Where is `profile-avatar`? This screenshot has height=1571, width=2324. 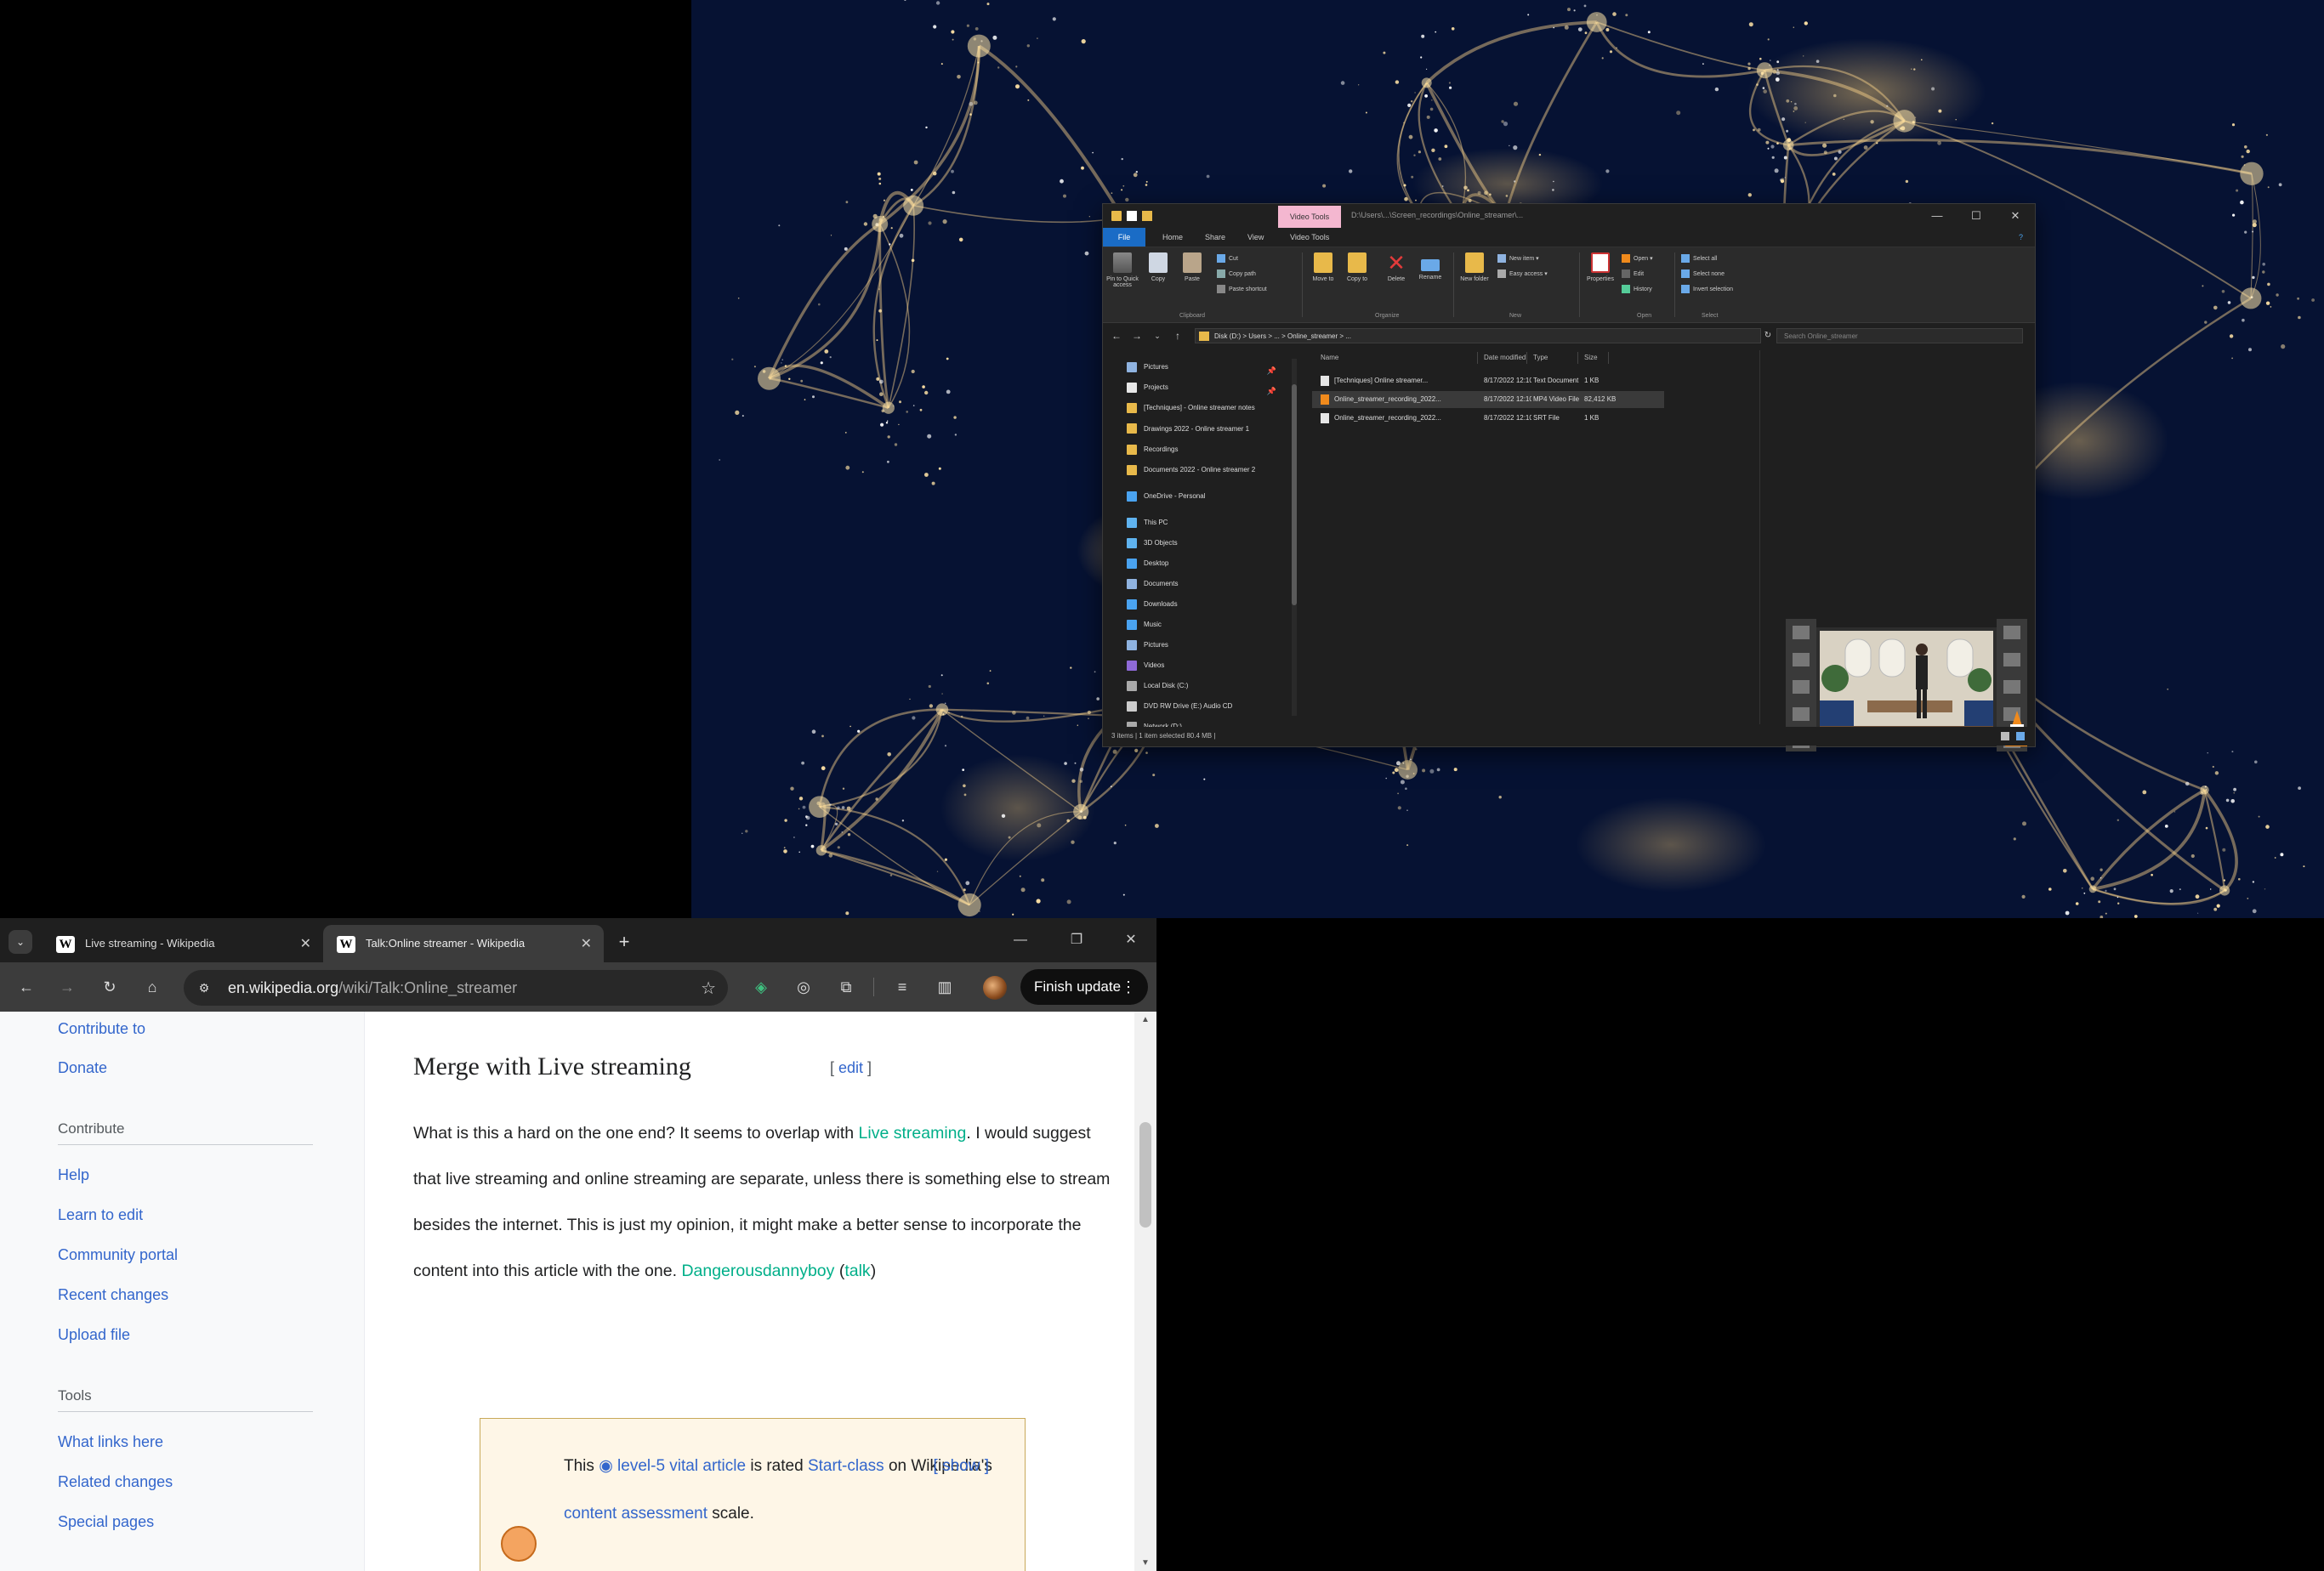
profile-avatar is located at coordinates (995, 988).